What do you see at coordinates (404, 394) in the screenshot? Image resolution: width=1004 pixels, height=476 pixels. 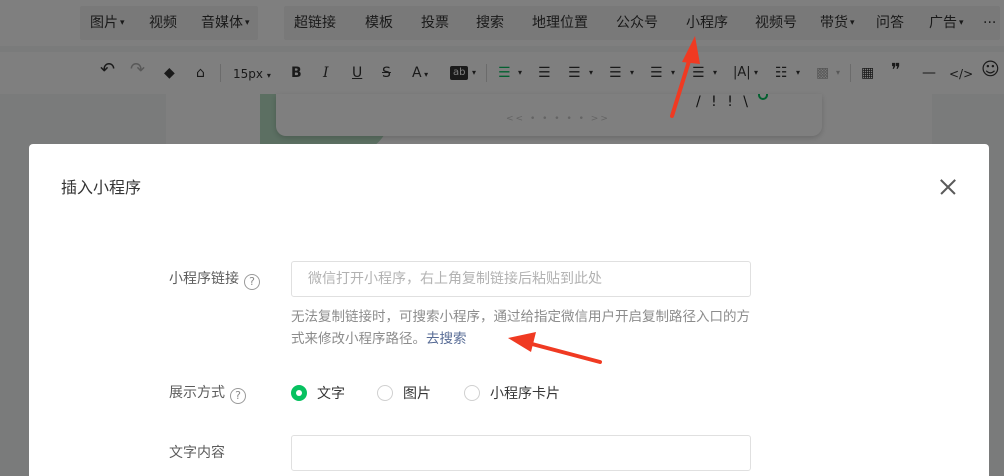 I see `display-option-image: 图片` at bounding box center [404, 394].